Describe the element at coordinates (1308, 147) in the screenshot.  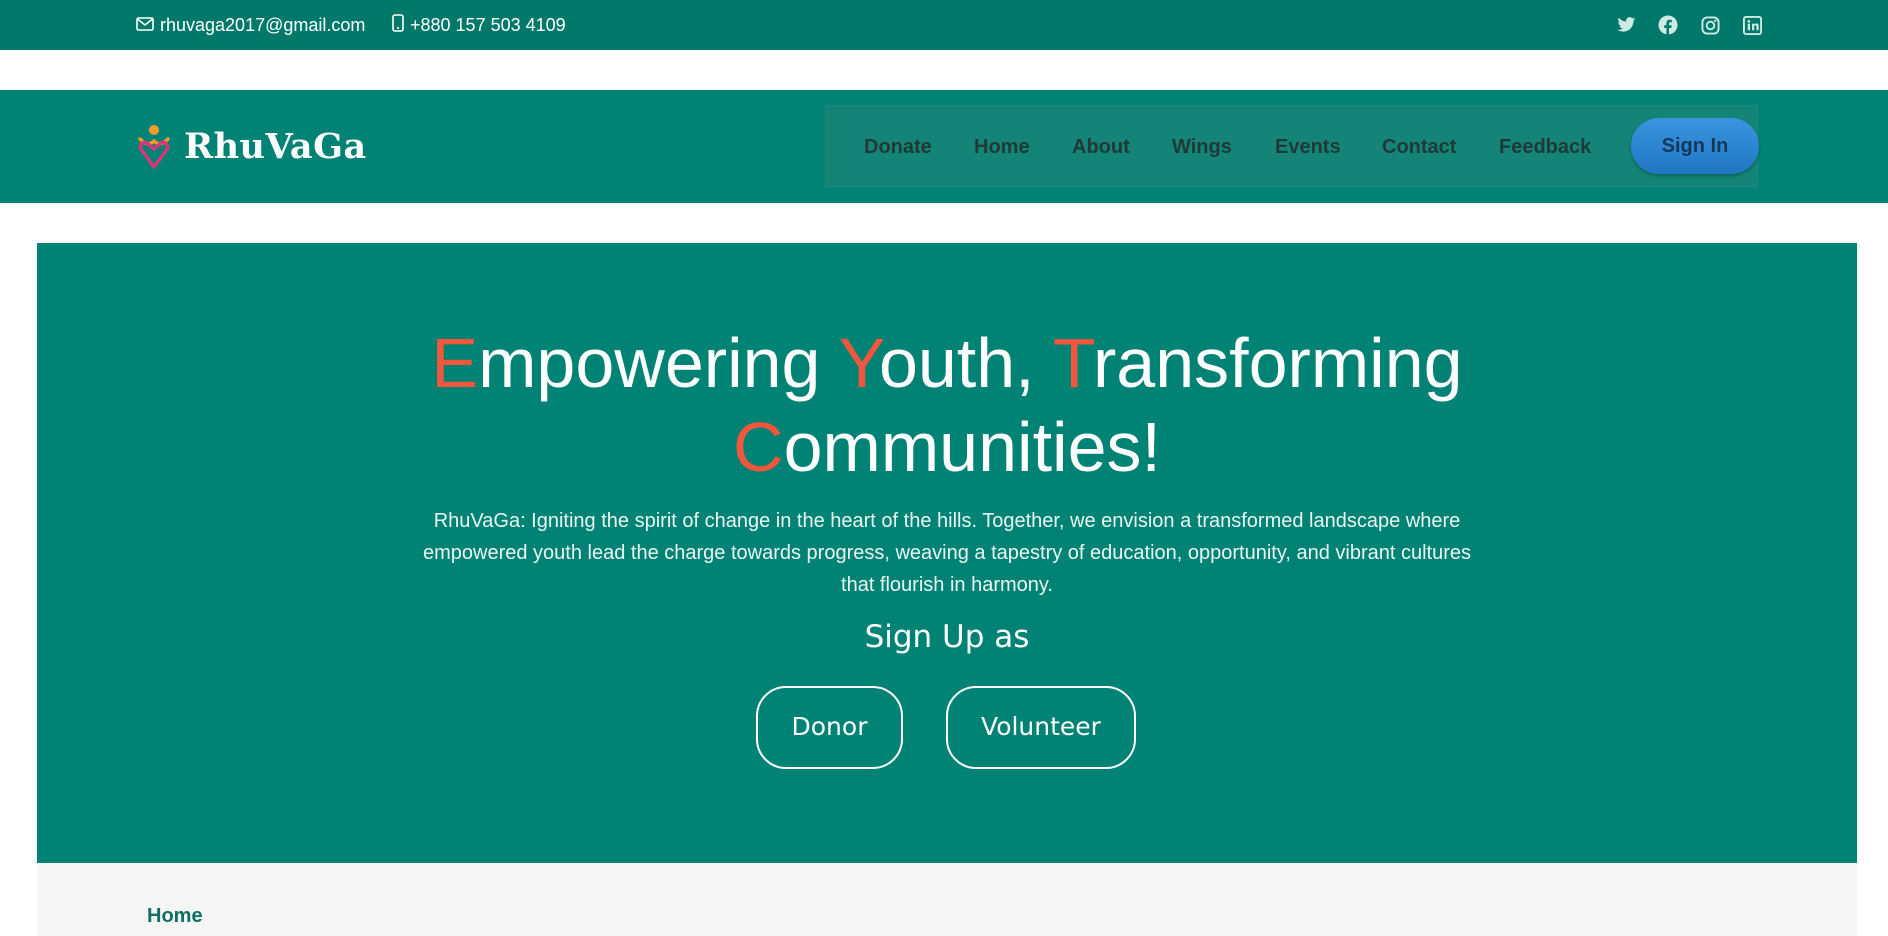
I see `nav-events: Events` at that location.